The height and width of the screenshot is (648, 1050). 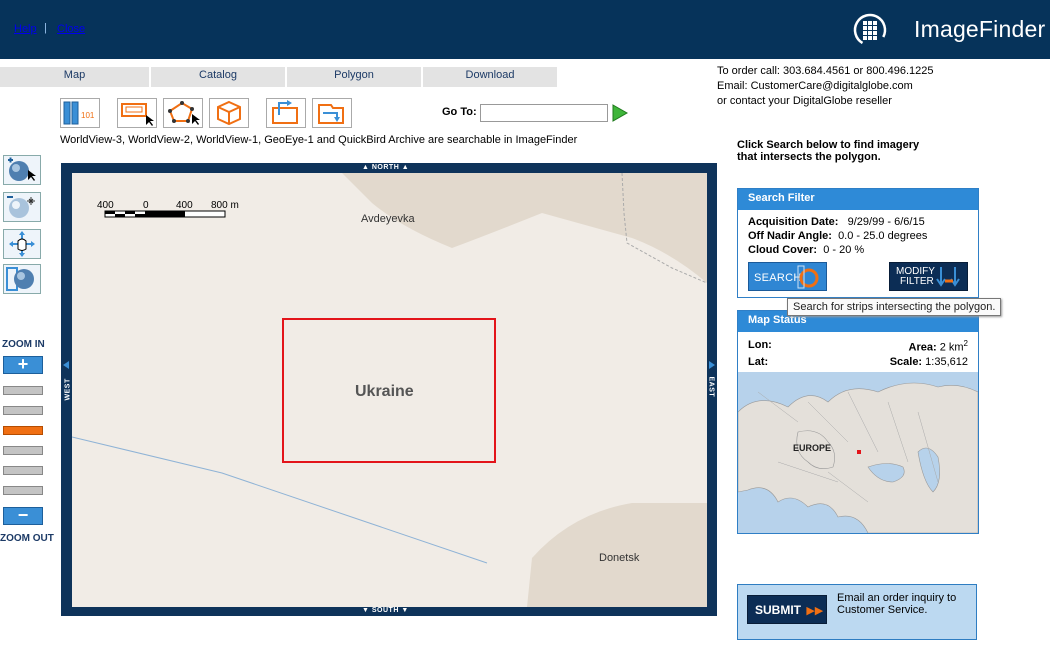 I want to click on cloud-cover-label: Cloud Cover:, so click(x=783, y=250).